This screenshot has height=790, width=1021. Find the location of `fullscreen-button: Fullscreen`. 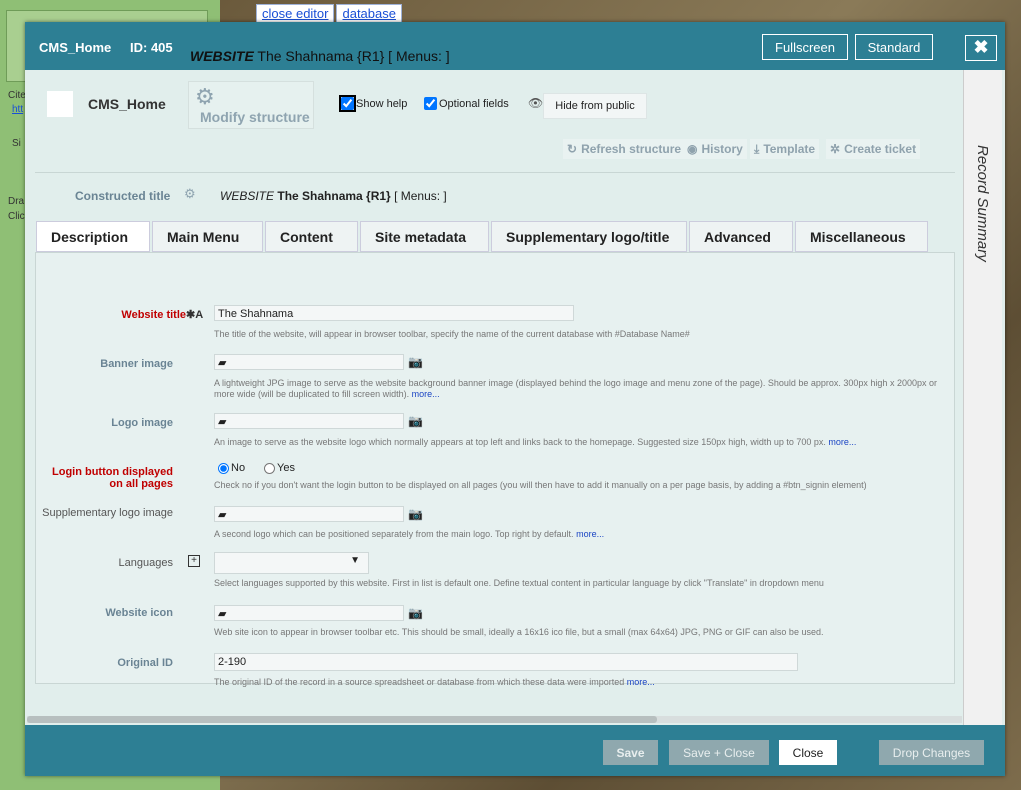

fullscreen-button: Fullscreen is located at coordinates (805, 47).